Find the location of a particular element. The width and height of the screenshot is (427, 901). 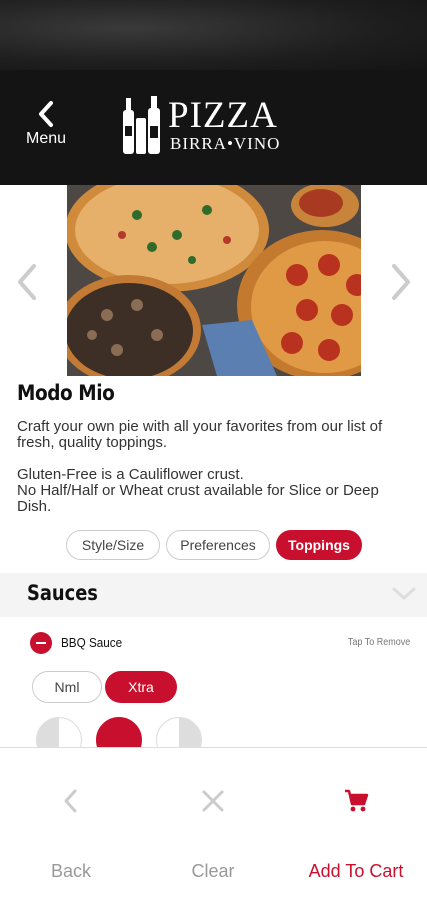

item-title: Modo Mio is located at coordinates (66, 393).